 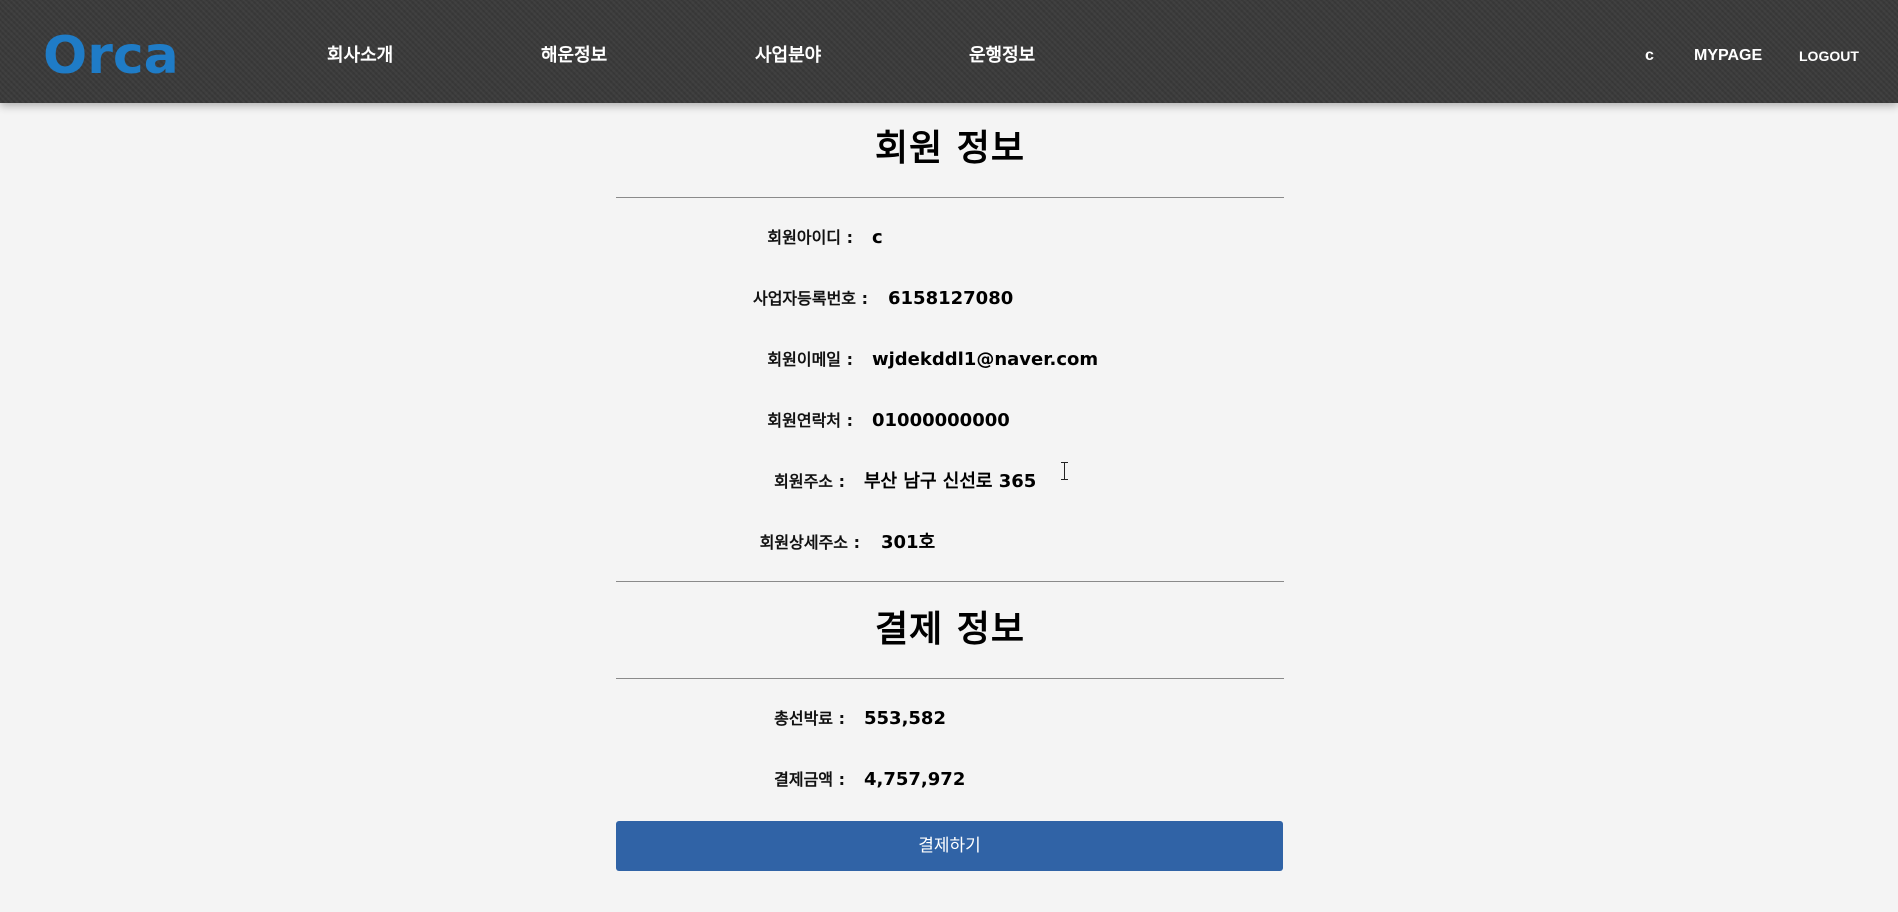 I want to click on site-header: Orca 회사소개 해운정보 사업분야 운행정보 c MYPAGE LOGOUT, so click(x=949, y=51).